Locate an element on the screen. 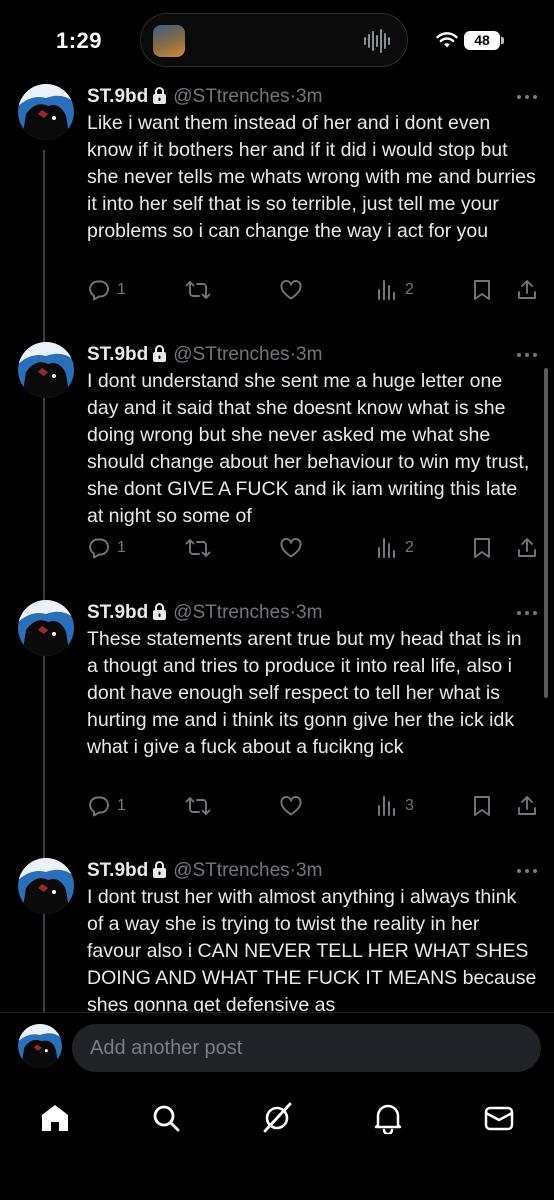  divider is located at coordinates (277, 1012).